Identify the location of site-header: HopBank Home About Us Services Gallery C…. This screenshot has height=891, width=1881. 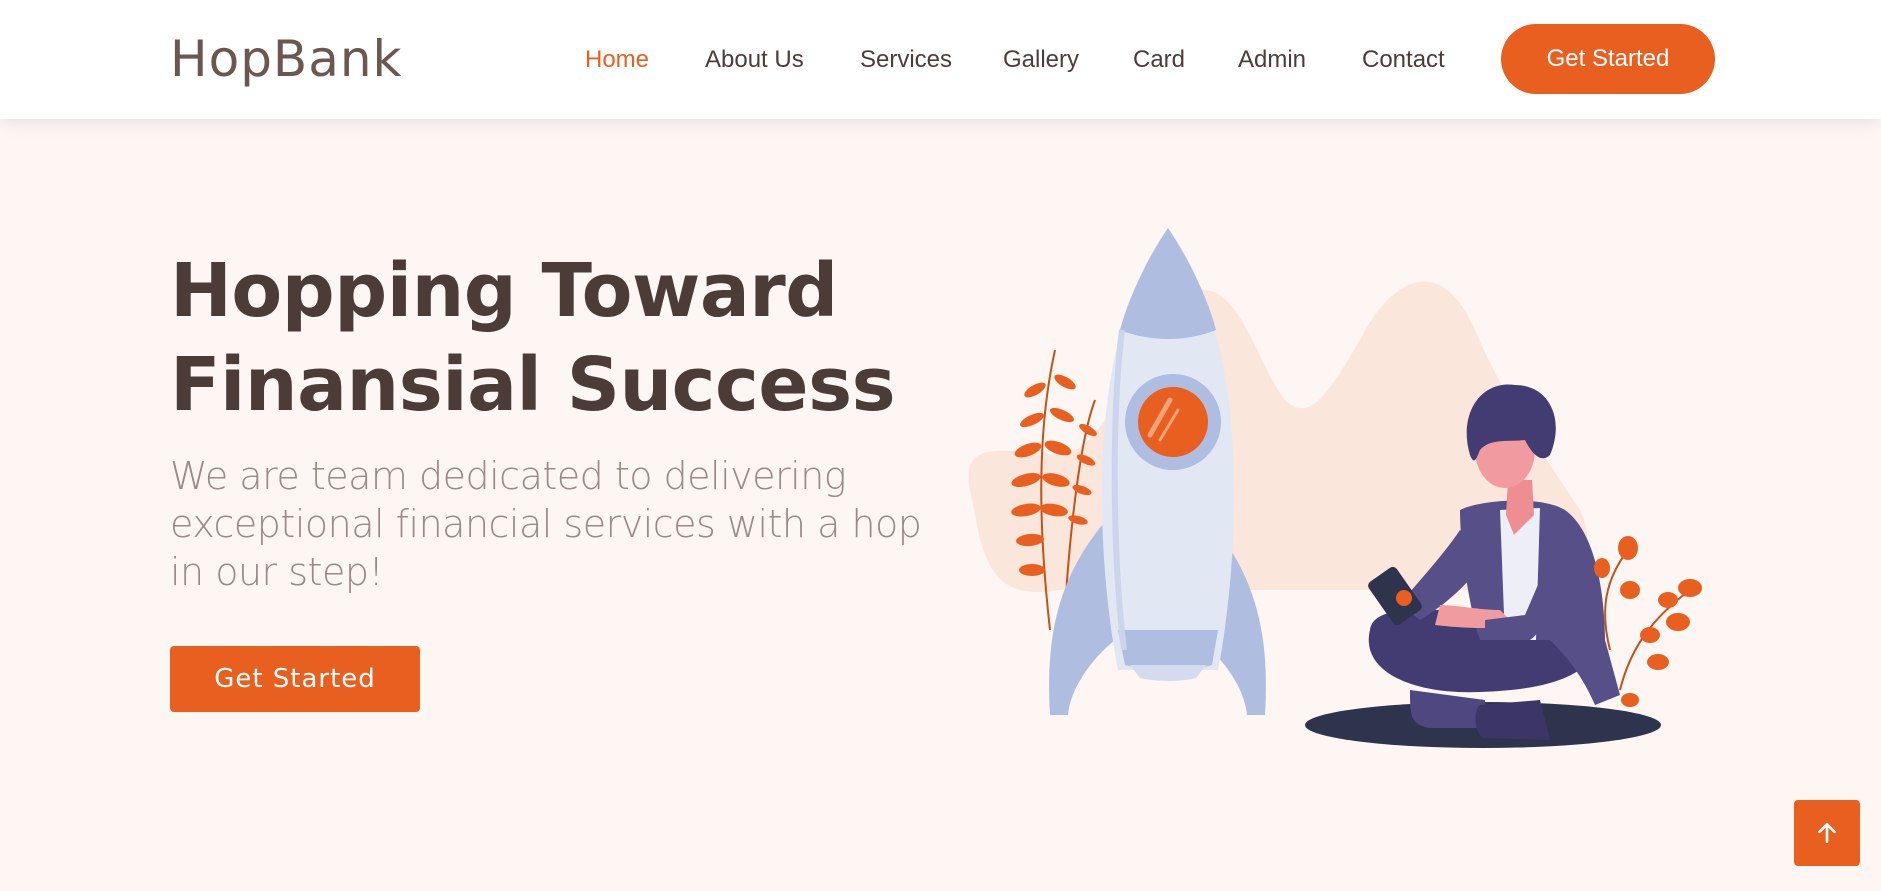
(940, 59).